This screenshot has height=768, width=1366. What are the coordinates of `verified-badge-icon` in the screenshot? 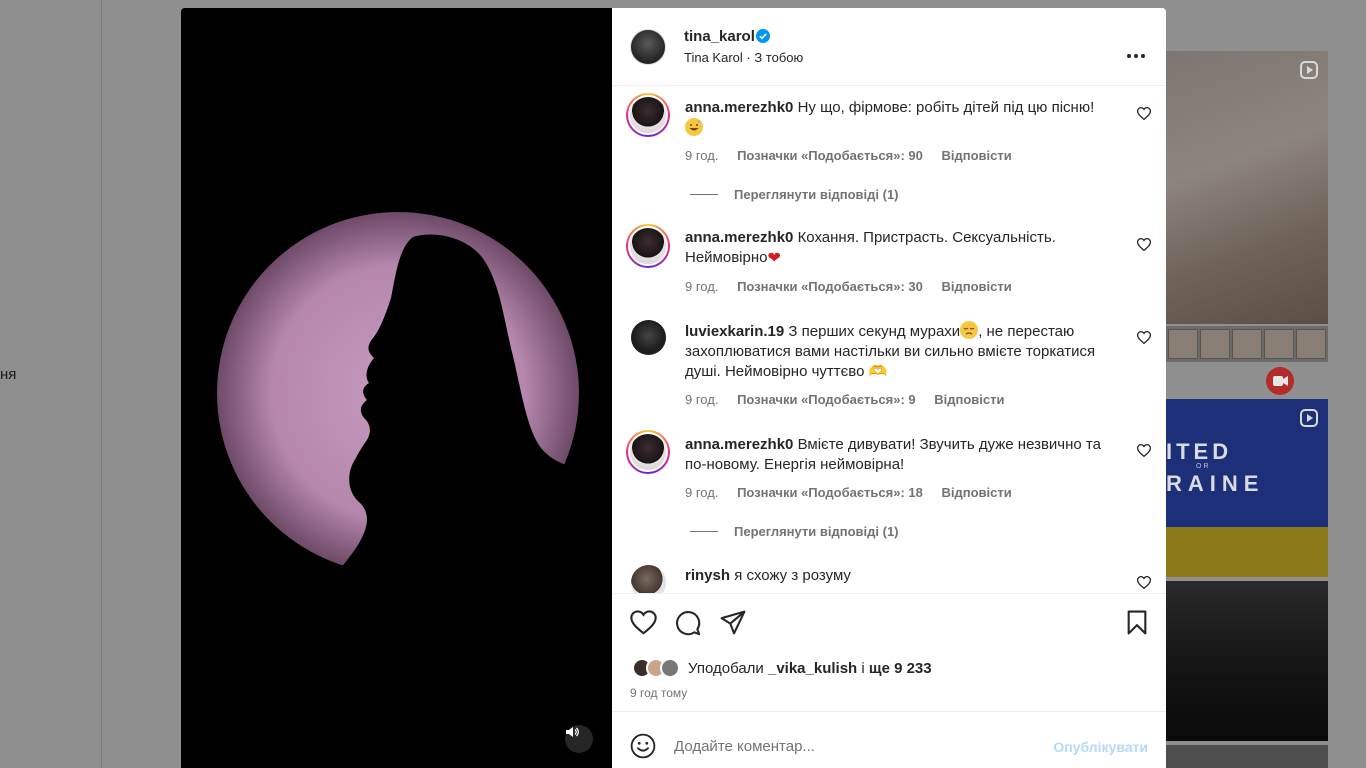 It's located at (763, 36).